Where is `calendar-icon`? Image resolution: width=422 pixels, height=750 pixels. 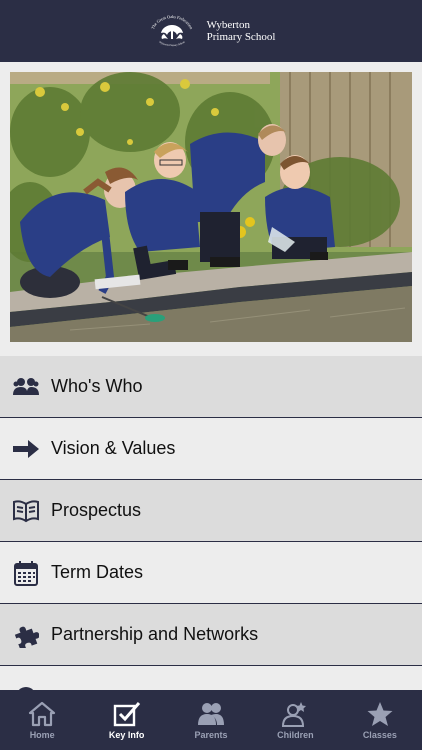 calendar-icon is located at coordinates (26, 573).